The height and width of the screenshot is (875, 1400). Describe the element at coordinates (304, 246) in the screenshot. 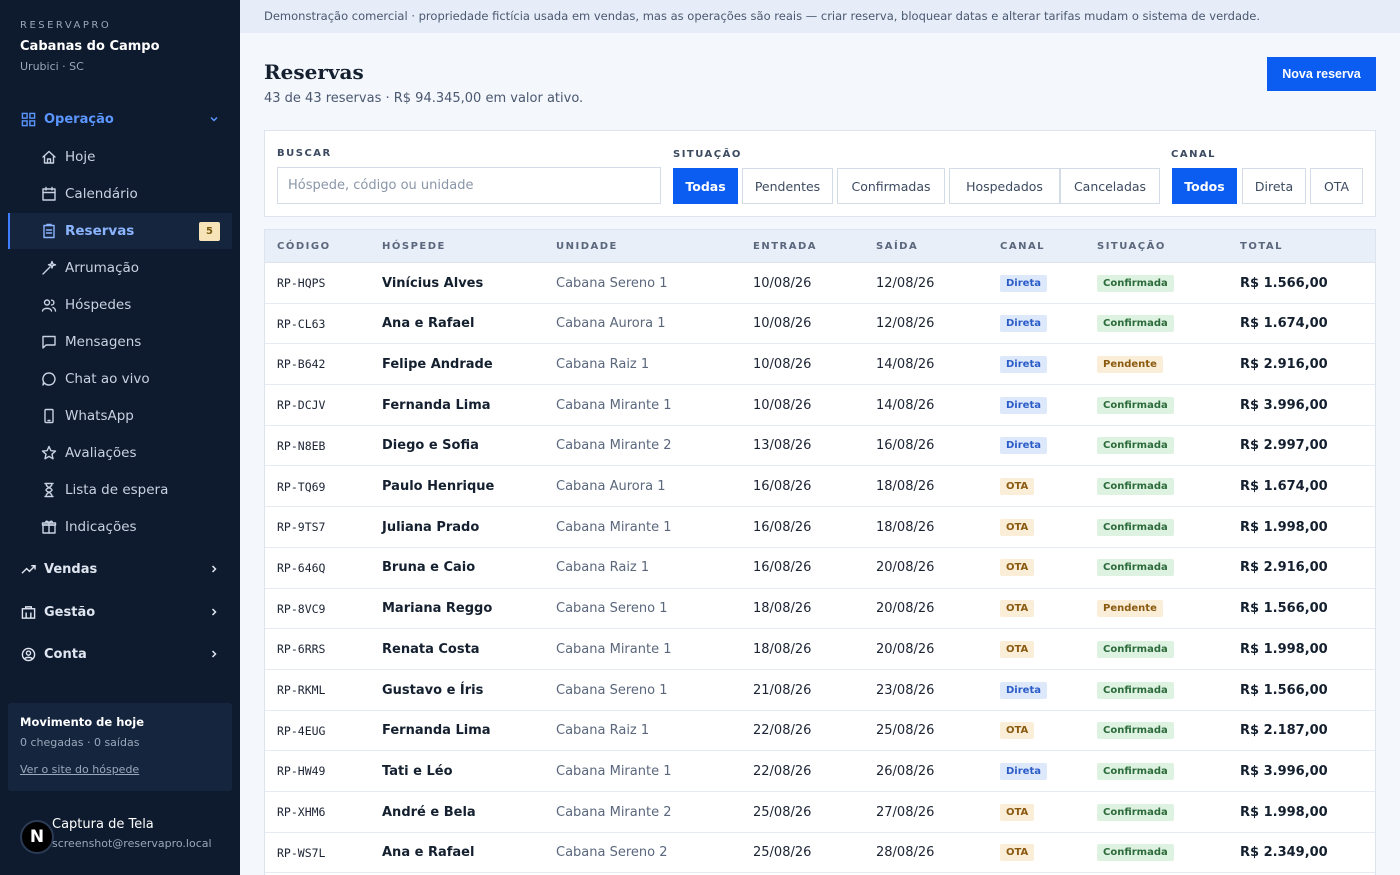

I see `column-header: CÓDIGO` at that location.